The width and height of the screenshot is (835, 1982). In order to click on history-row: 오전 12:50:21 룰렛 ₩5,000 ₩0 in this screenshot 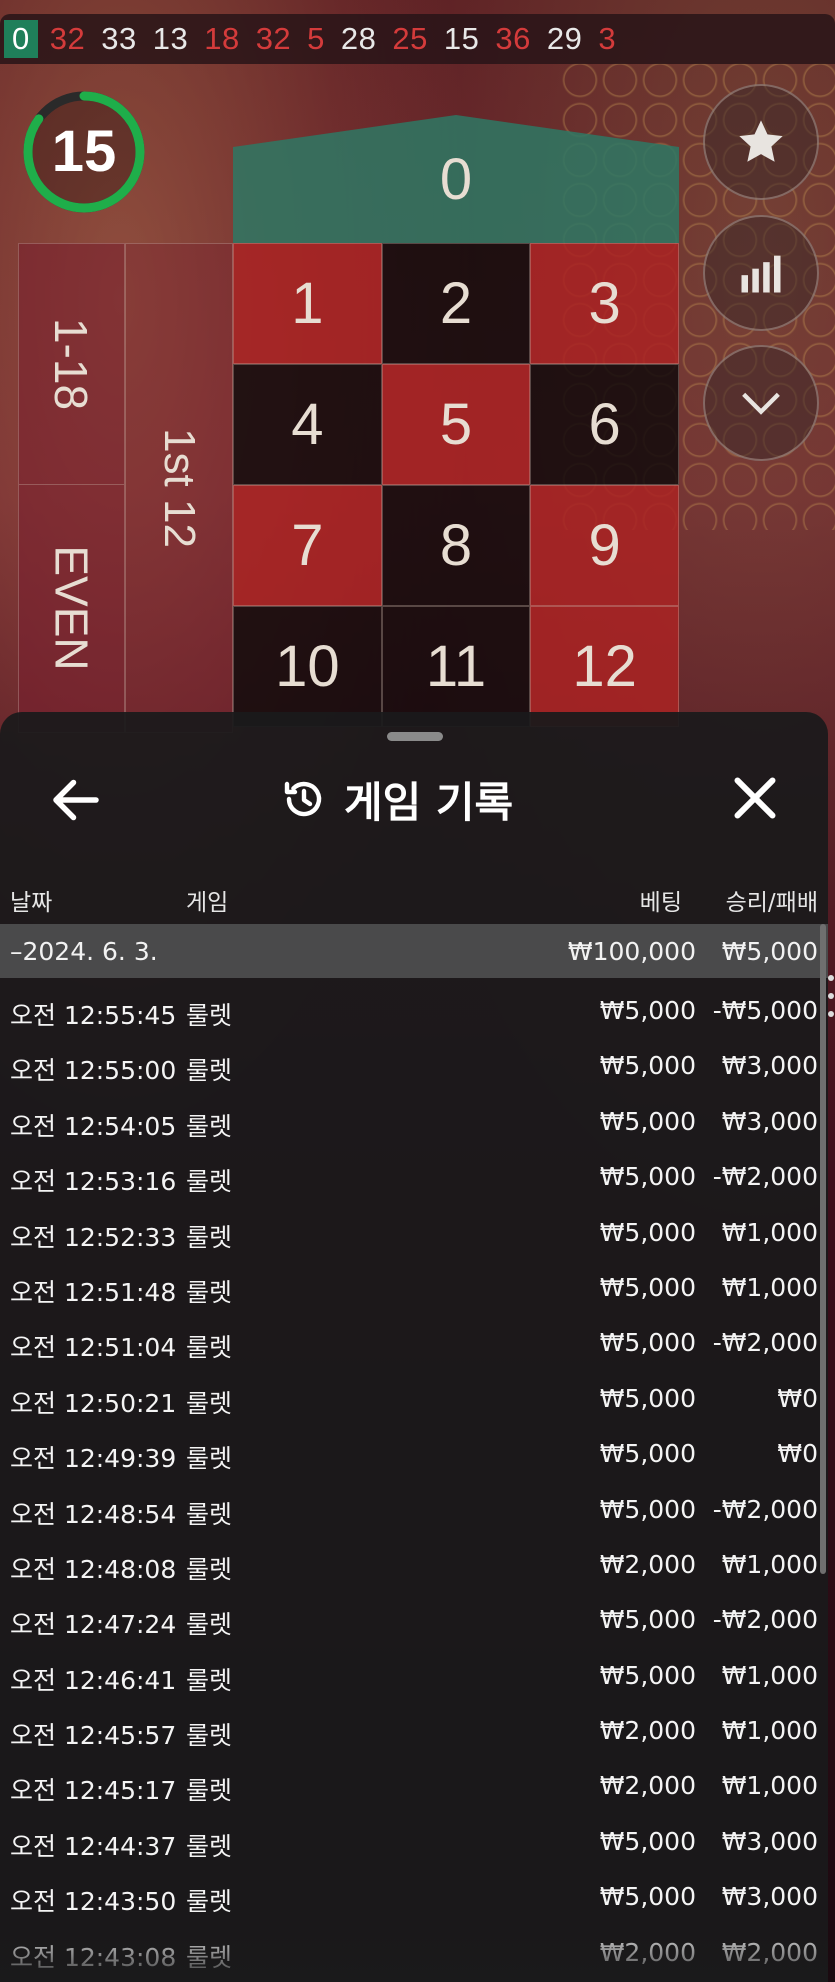, I will do `click(414, 1397)`.